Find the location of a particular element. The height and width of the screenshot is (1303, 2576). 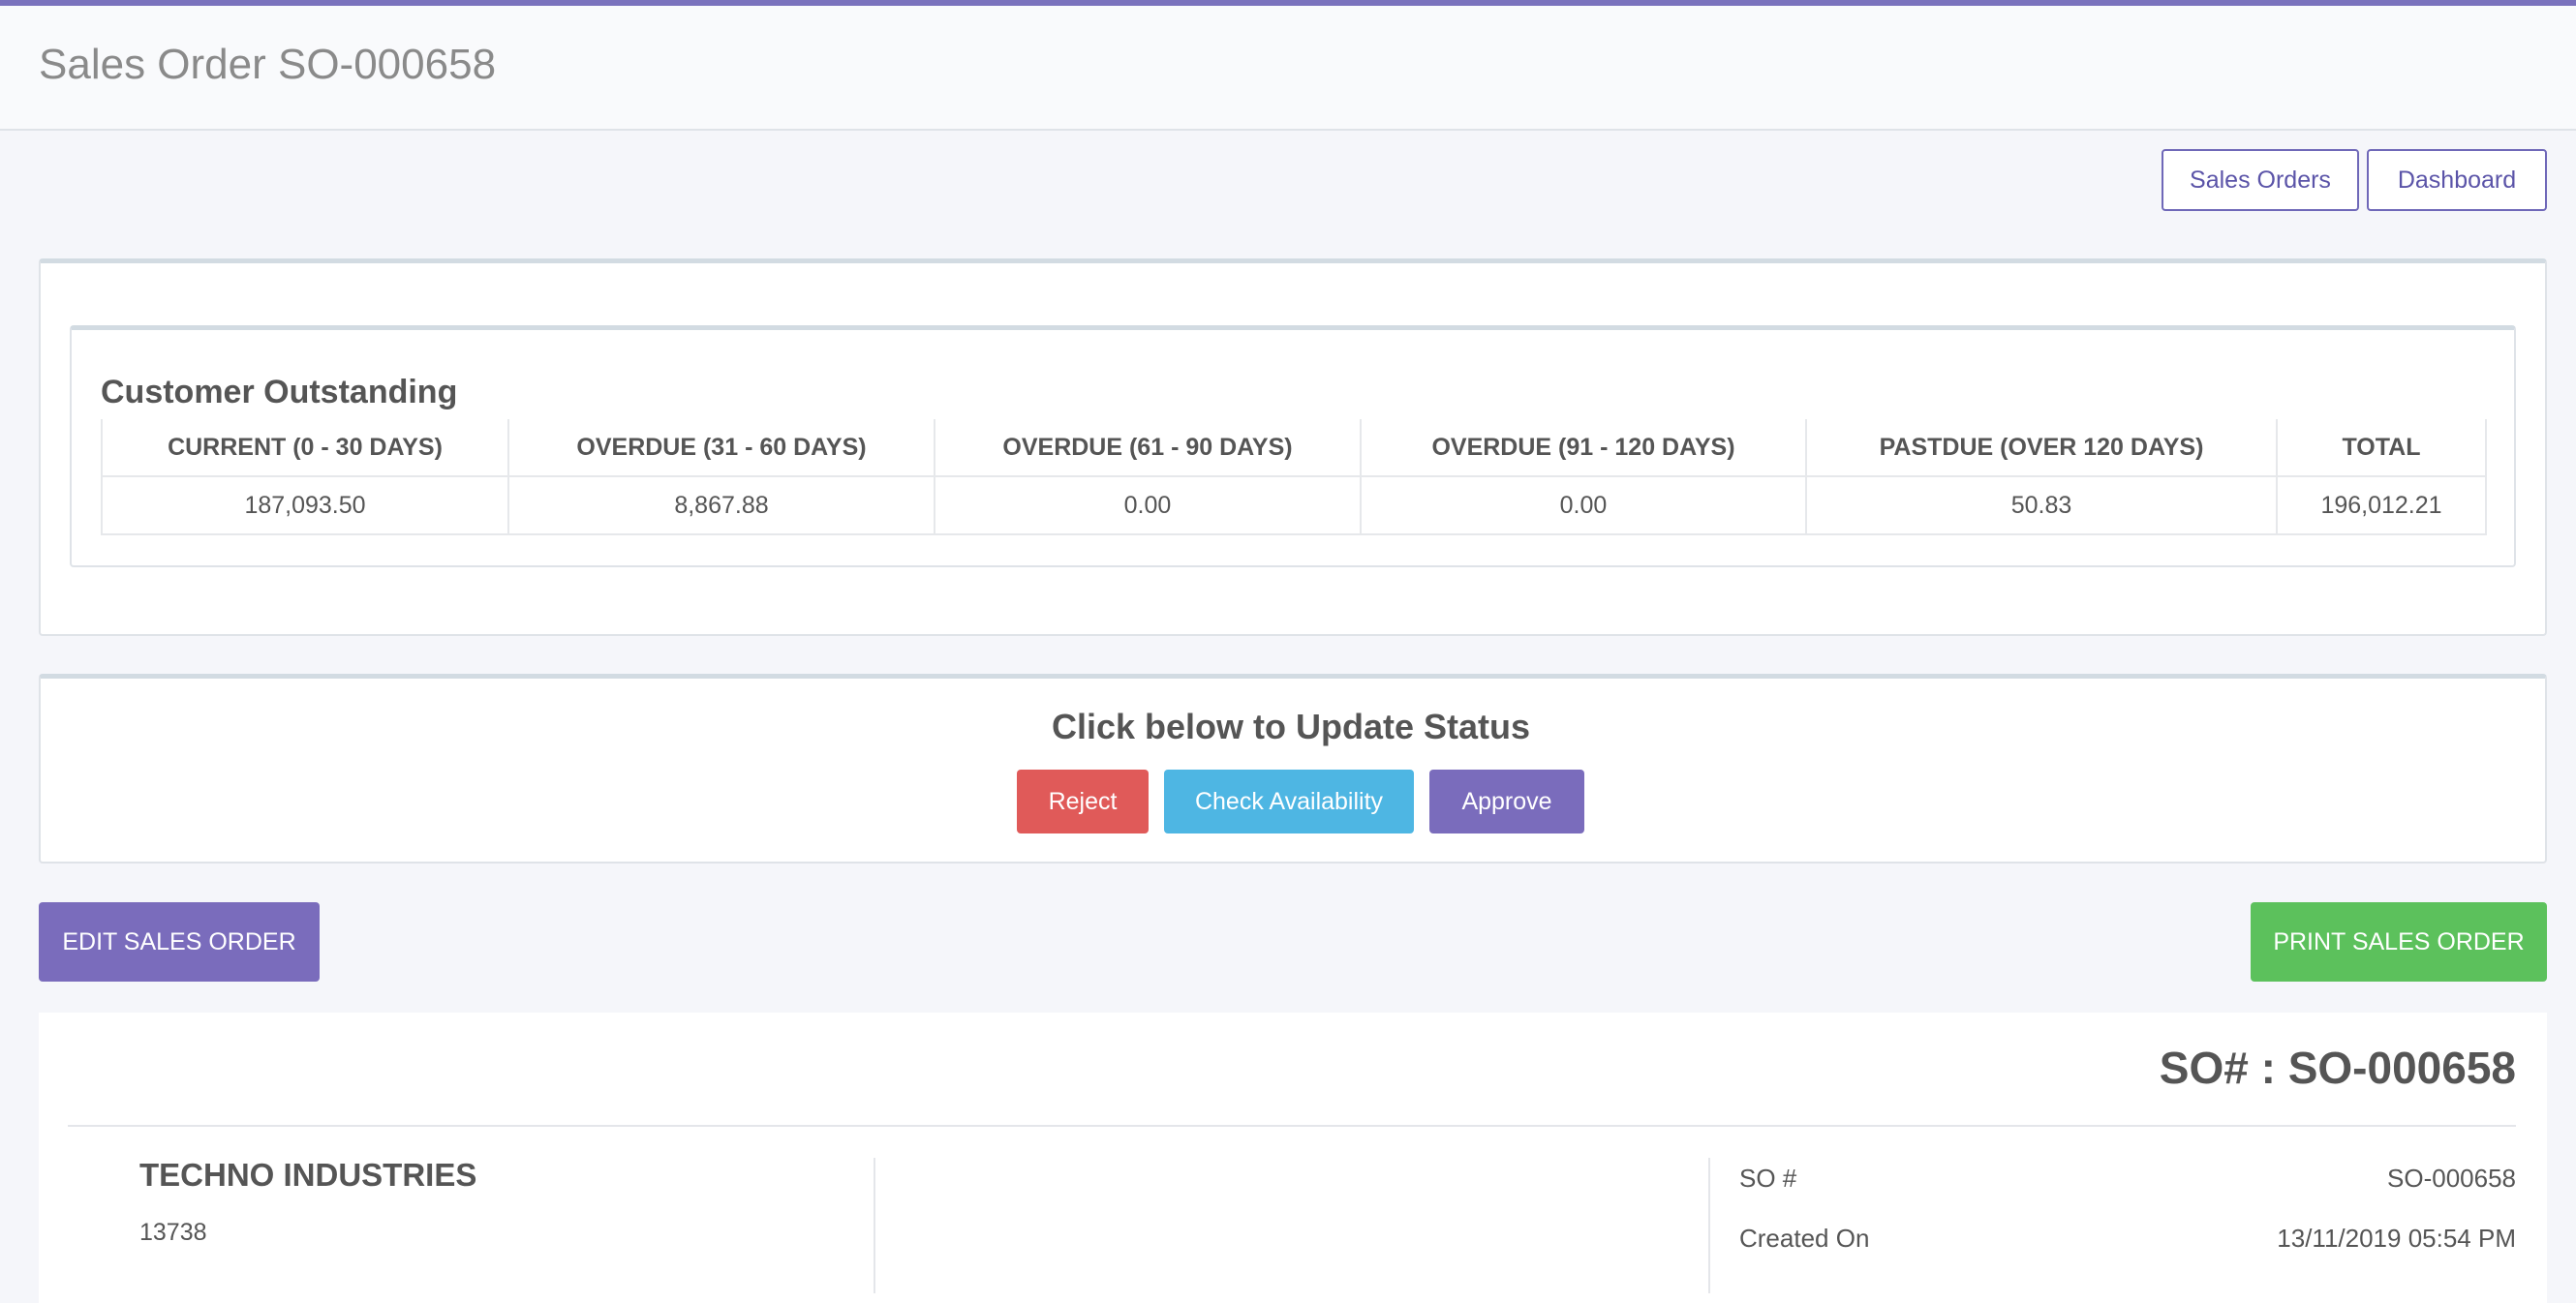

table-cell: 8,867.88 is located at coordinates (721, 505).